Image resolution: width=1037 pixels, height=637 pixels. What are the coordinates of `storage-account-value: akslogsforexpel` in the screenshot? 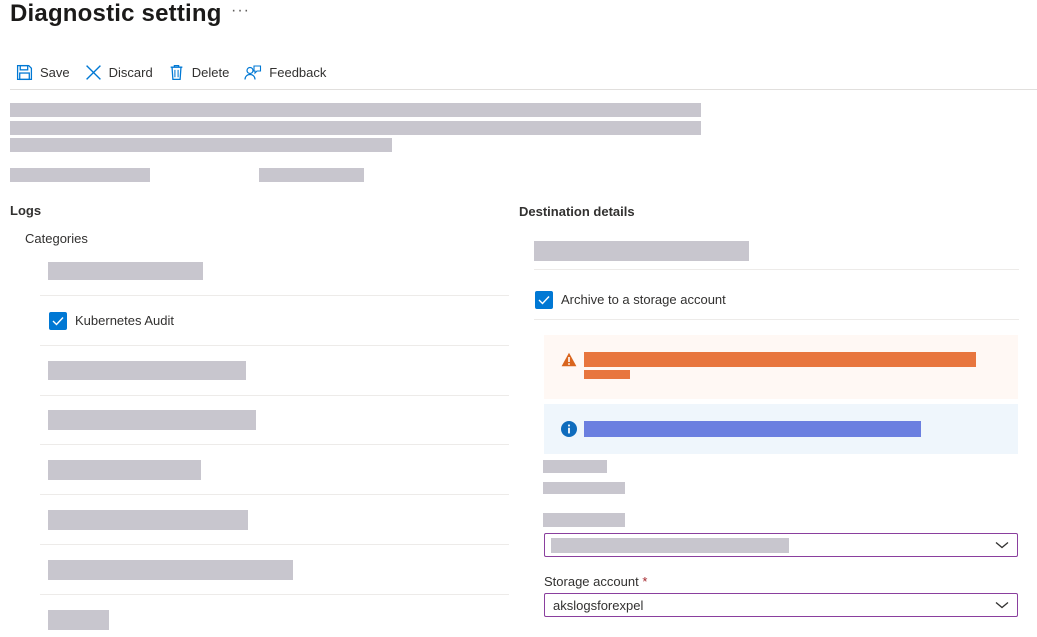 It's located at (598, 605).